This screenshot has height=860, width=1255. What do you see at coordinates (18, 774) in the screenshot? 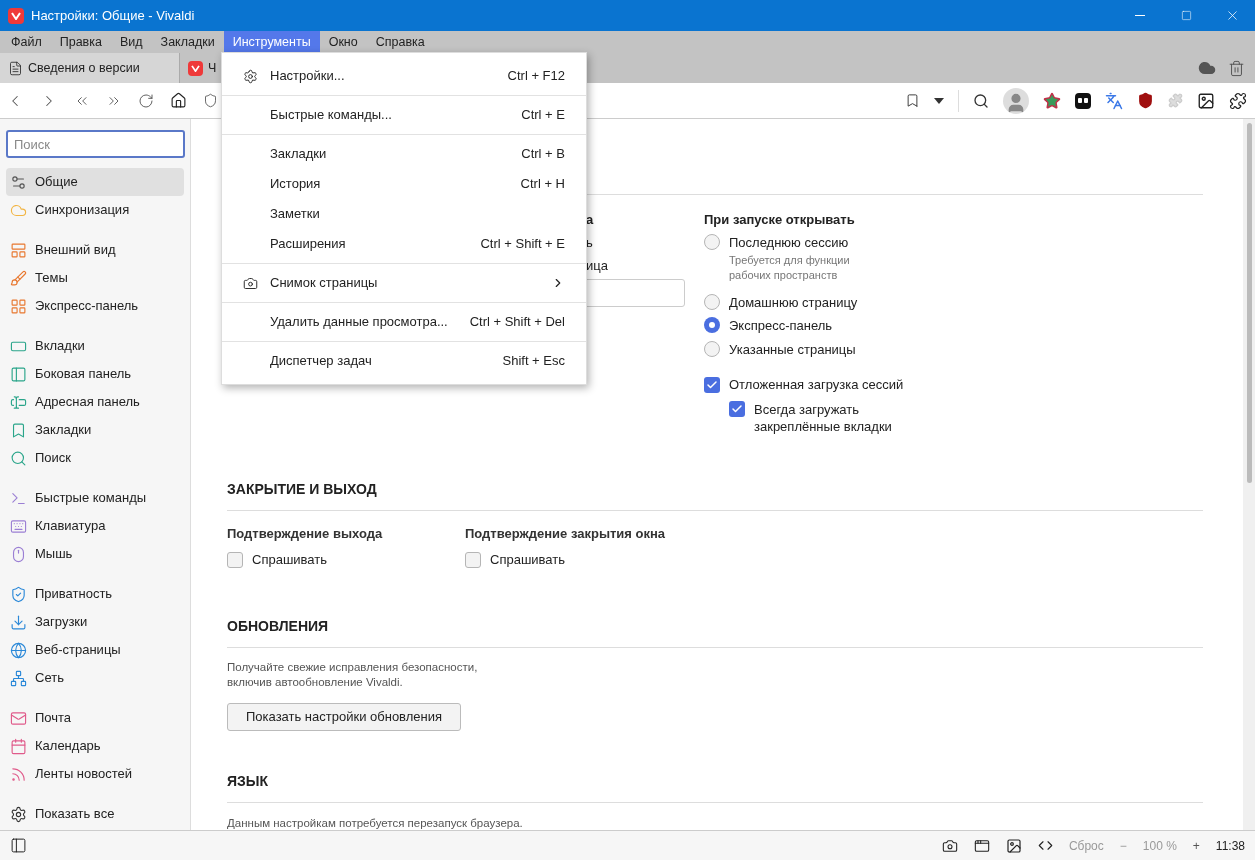
I see `rss-icon` at bounding box center [18, 774].